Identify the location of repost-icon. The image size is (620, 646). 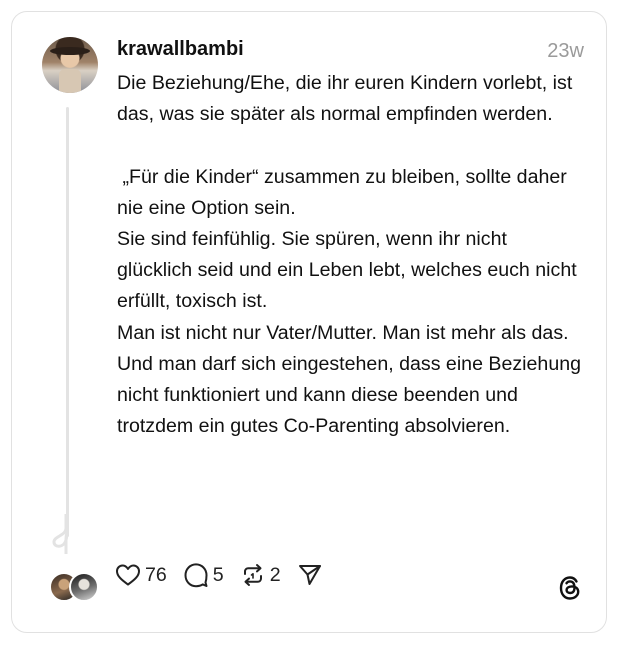
(252, 575).